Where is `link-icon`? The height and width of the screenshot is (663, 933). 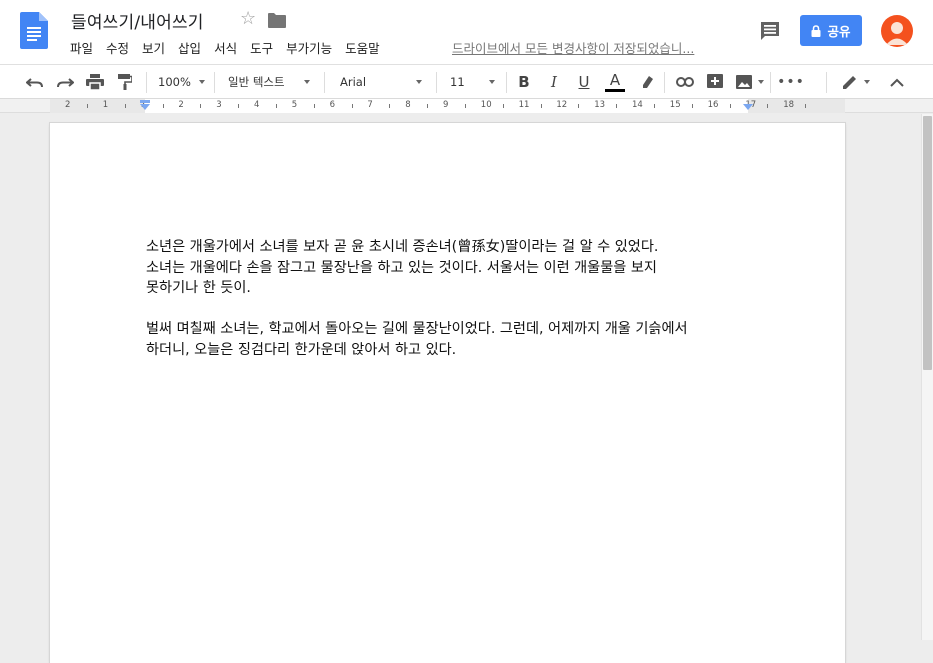 link-icon is located at coordinates (685, 82).